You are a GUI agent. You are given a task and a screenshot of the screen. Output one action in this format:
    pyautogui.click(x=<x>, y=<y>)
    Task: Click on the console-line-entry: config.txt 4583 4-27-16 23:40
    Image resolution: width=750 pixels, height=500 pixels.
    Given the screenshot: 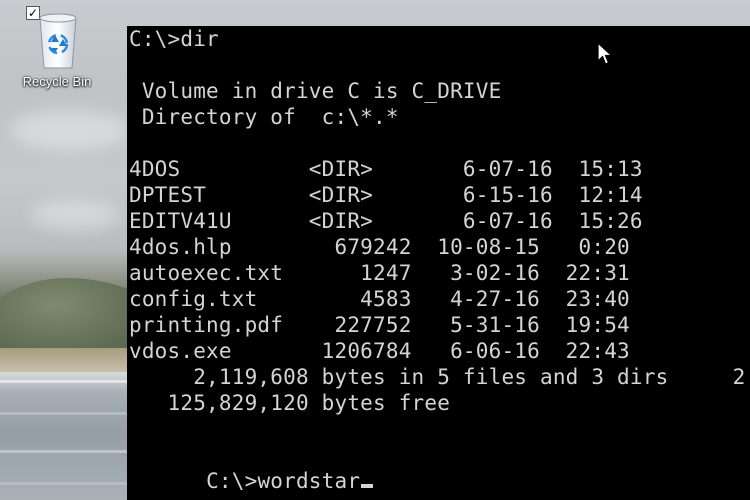 What is the action you would take?
    pyautogui.click(x=379, y=299)
    